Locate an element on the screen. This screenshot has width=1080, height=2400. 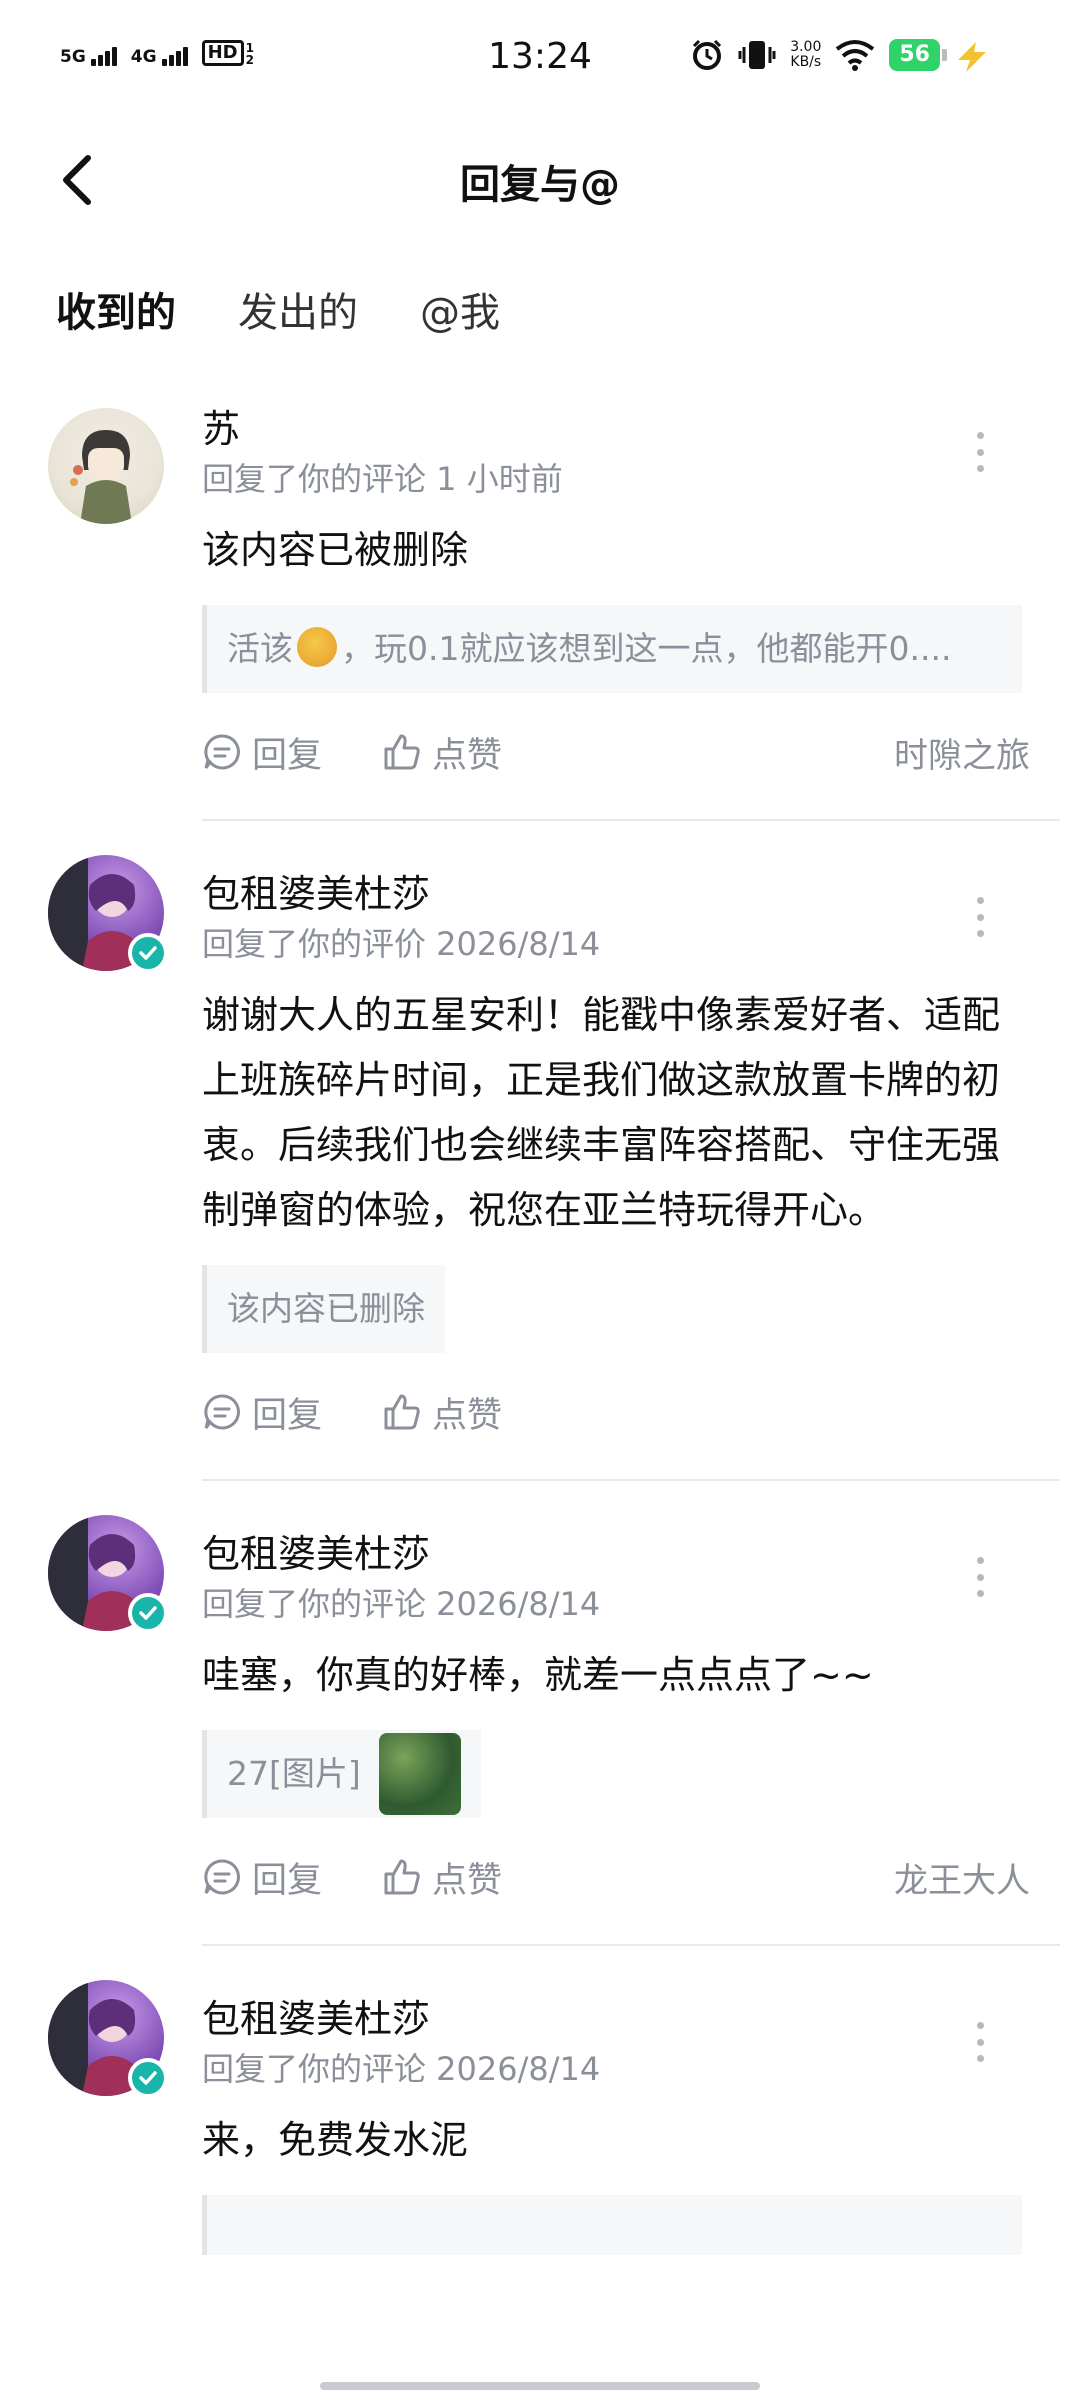
action-row: 回复 点赞 时隙之旅 is located at coordinates (641, 752).